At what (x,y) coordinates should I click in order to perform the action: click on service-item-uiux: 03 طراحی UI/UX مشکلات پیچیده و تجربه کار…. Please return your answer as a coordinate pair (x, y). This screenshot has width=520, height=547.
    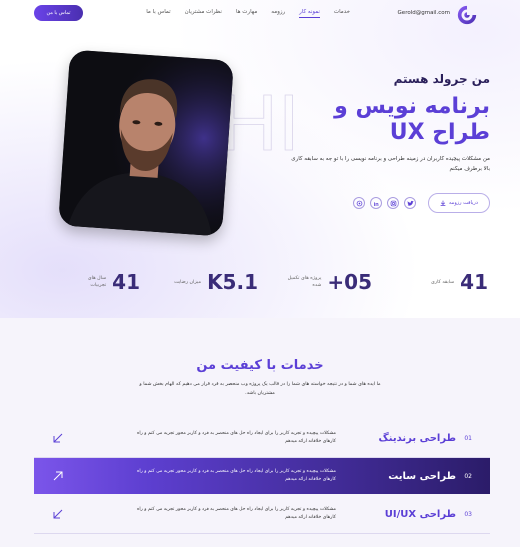
    Looking at the image, I should click on (262, 514).